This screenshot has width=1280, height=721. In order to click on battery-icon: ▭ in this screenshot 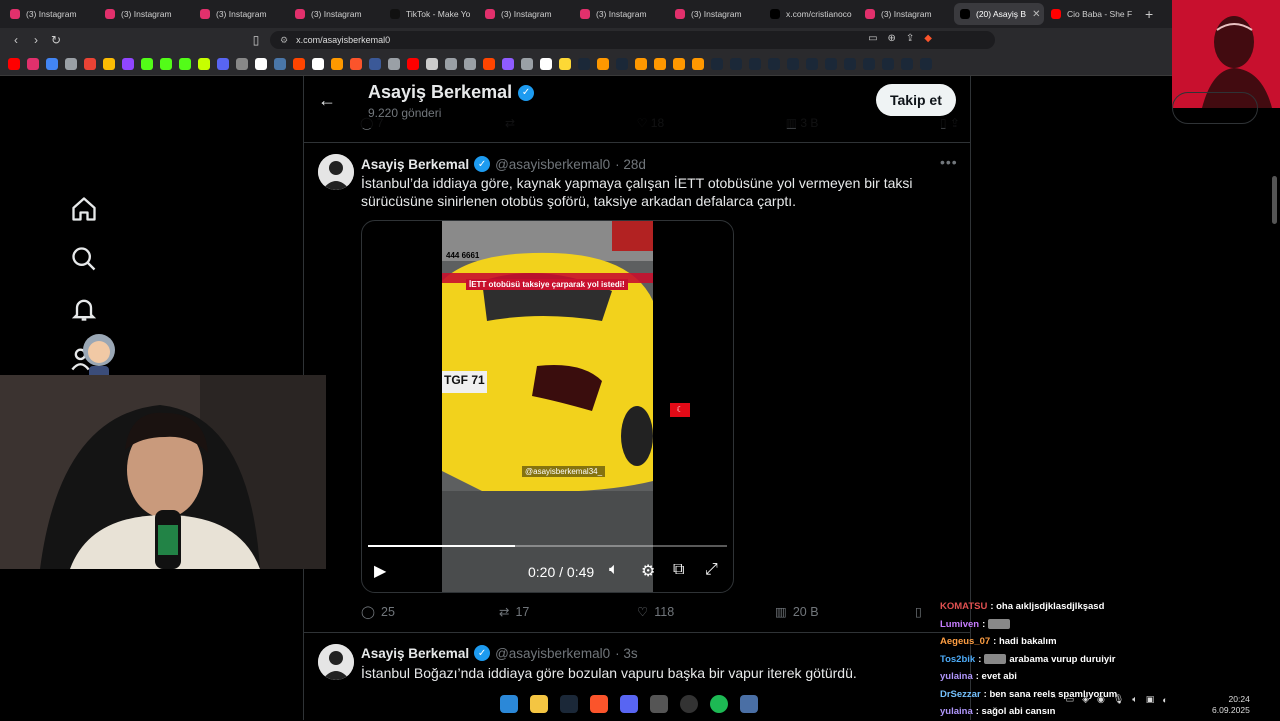, I will do `click(1070, 699)`.